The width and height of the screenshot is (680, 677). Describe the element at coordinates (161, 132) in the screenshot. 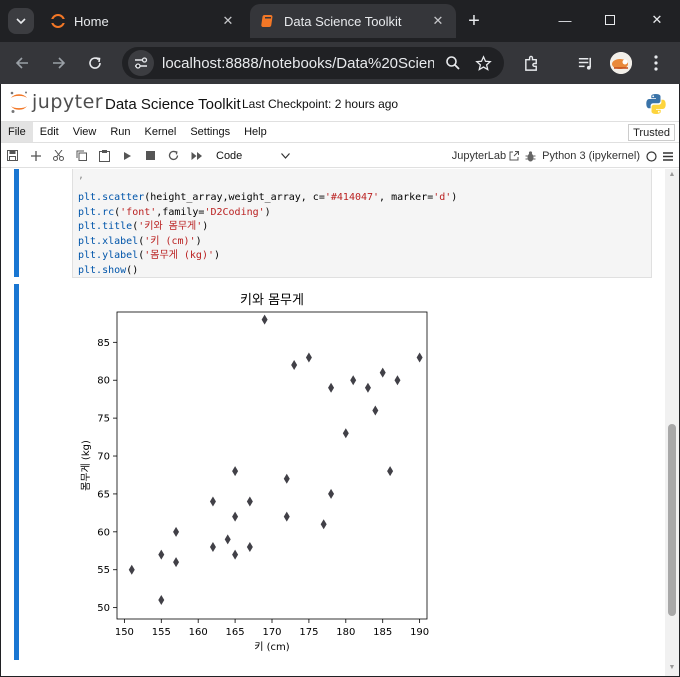

I see `menu-kernel: Kernel` at that location.